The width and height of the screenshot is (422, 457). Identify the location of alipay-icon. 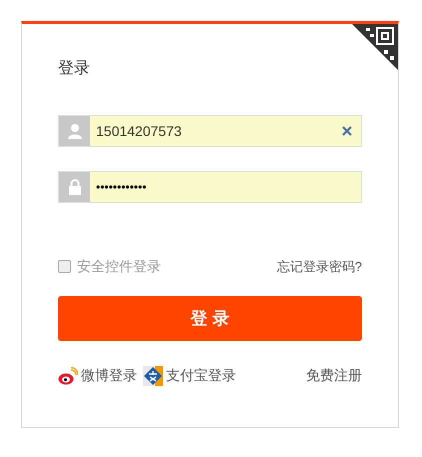
(153, 376).